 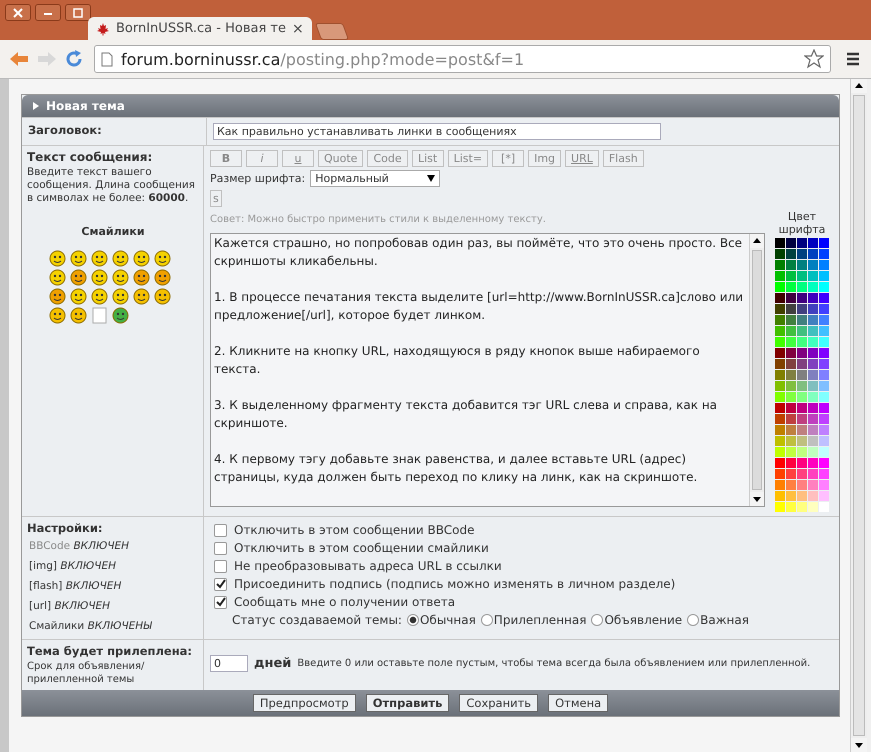 I want to click on format-button: Quote, so click(x=341, y=158).